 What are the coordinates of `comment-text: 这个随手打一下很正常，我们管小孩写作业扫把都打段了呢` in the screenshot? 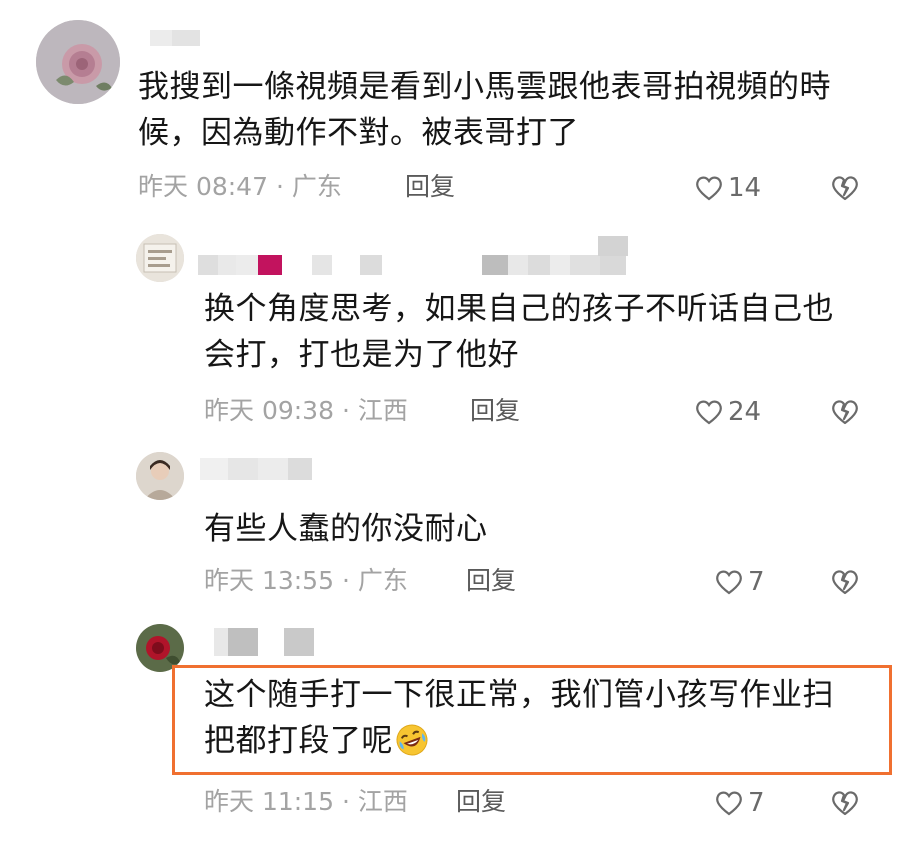 It's located at (524, 718).